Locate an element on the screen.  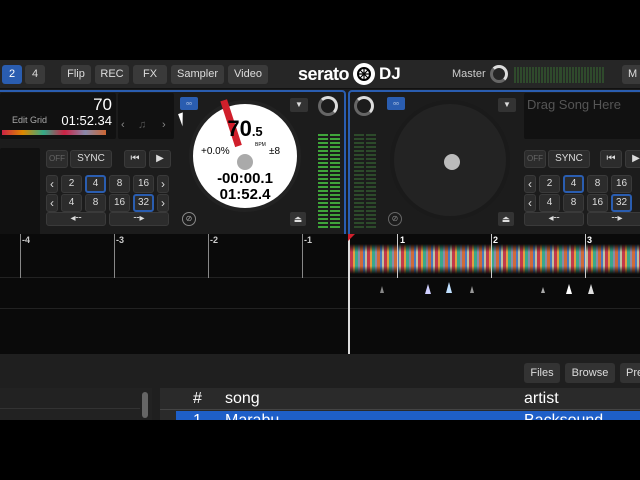
cue-point-5-icon is located at coordinates (543, 290).